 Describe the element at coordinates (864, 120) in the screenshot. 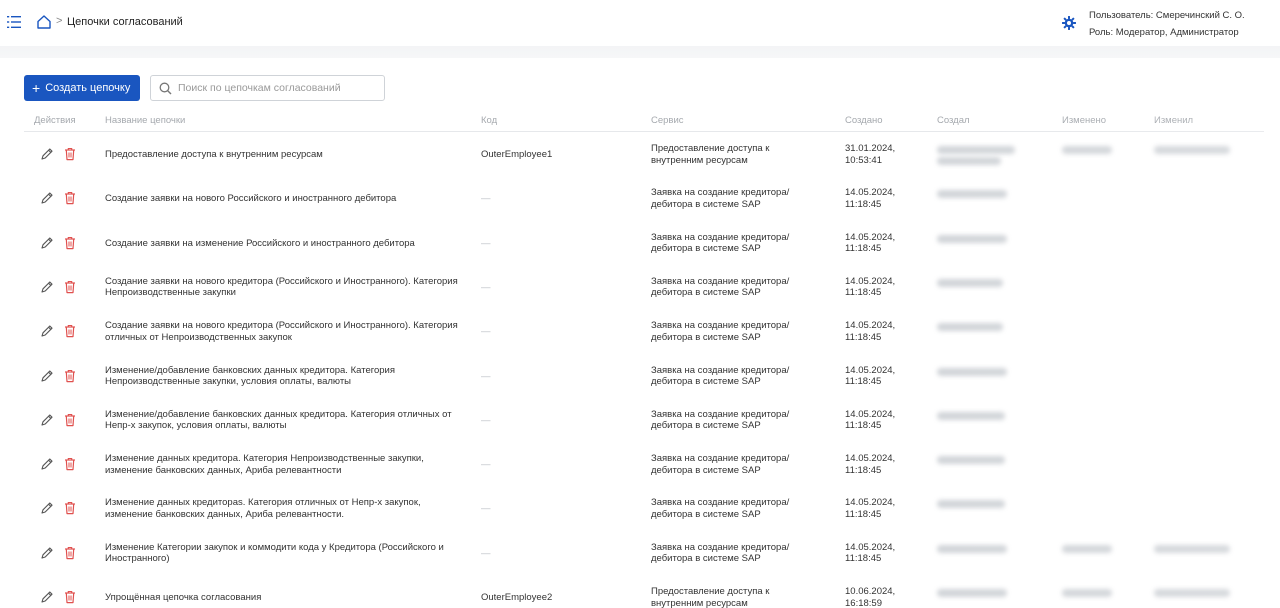

I see `column-header-created: Создано` at that location.